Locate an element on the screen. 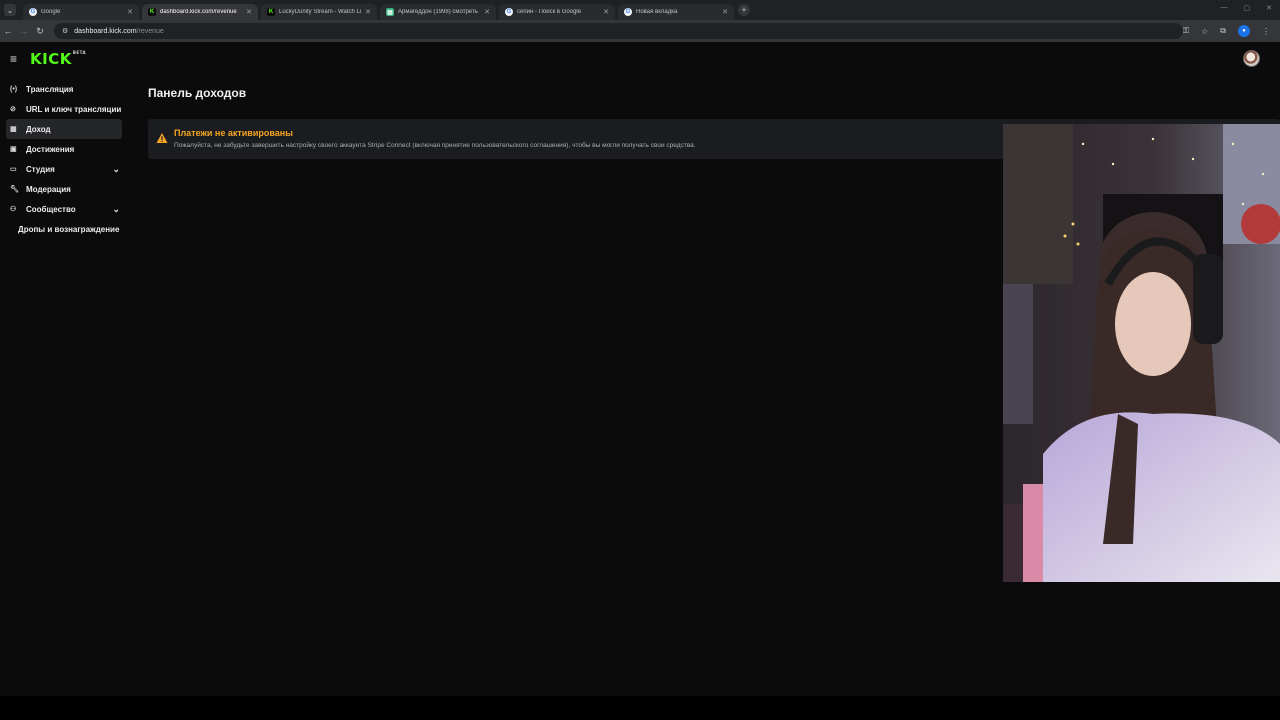  url-path: /revenue is located at coordinates (150, 31).